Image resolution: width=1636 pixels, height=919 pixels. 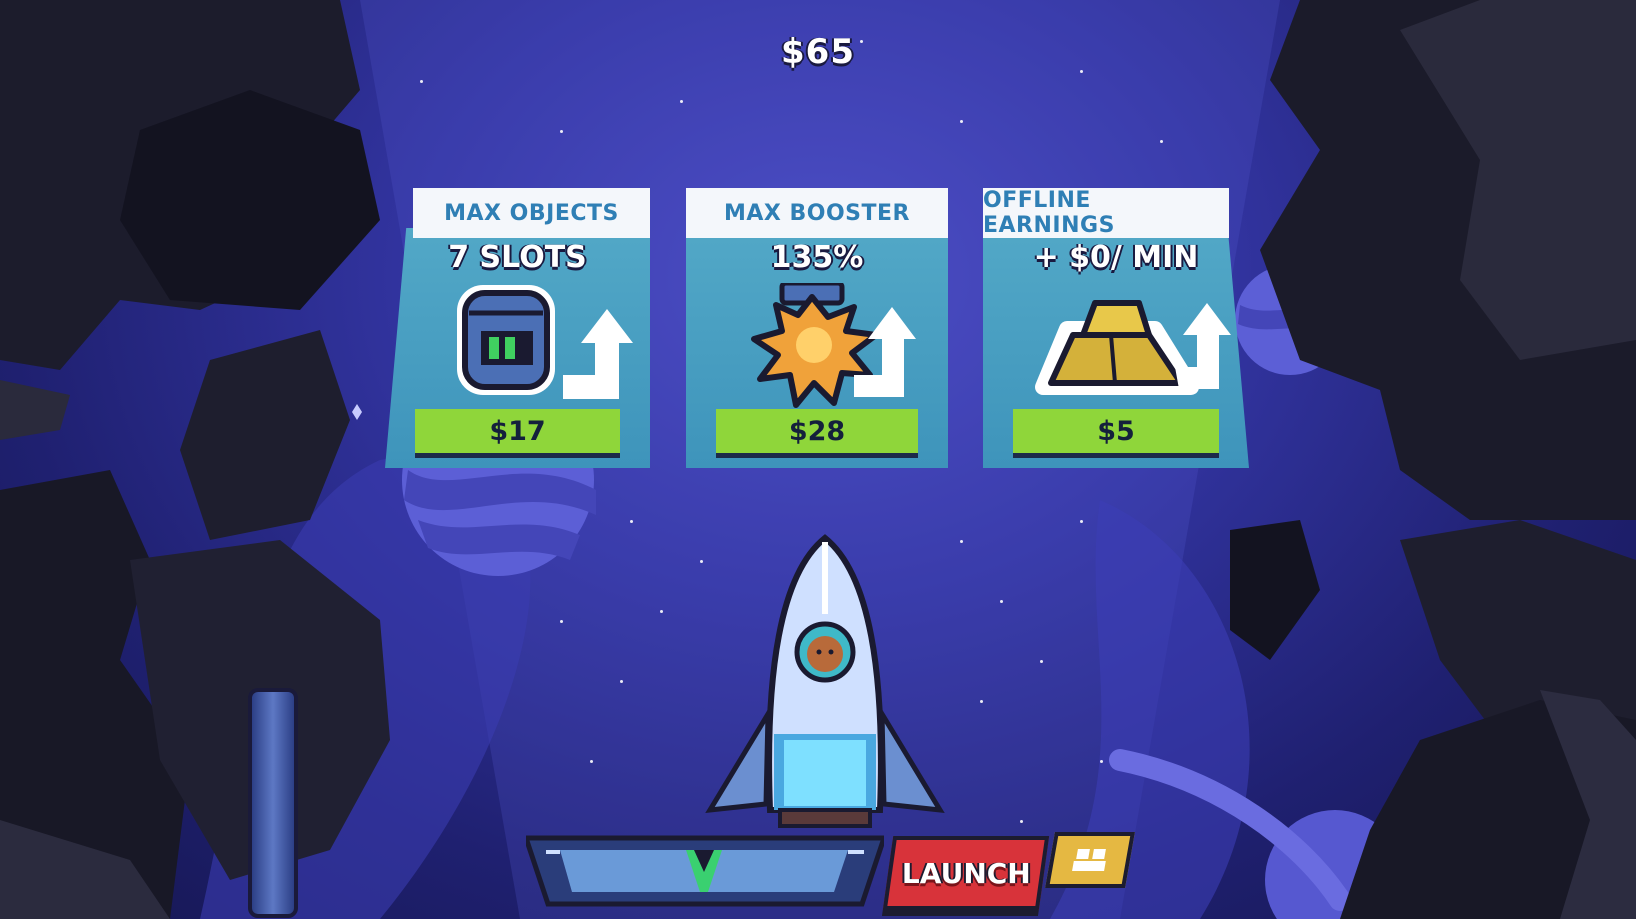 What do you see at coordinates (1116, 343) in the screenshot?
I see `gold-bars-icon` at bounding box center [1116, 343].